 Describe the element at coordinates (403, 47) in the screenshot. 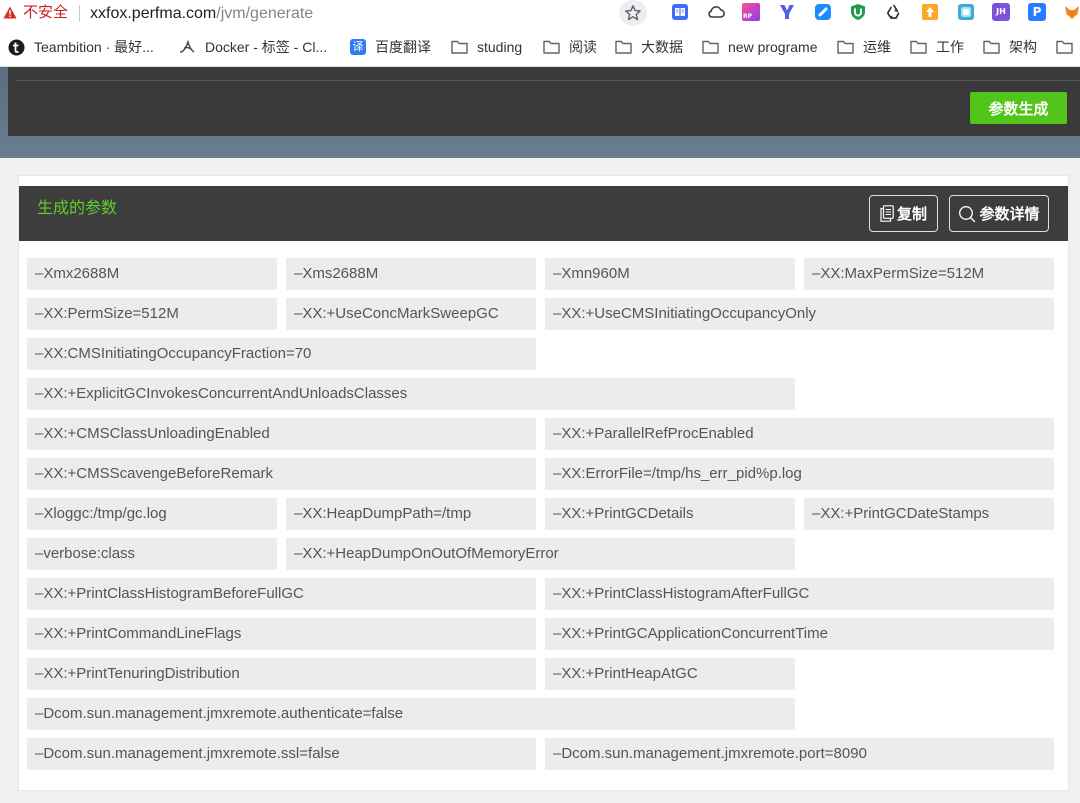

I see `bookmark-label: 百度翻译` at that location.